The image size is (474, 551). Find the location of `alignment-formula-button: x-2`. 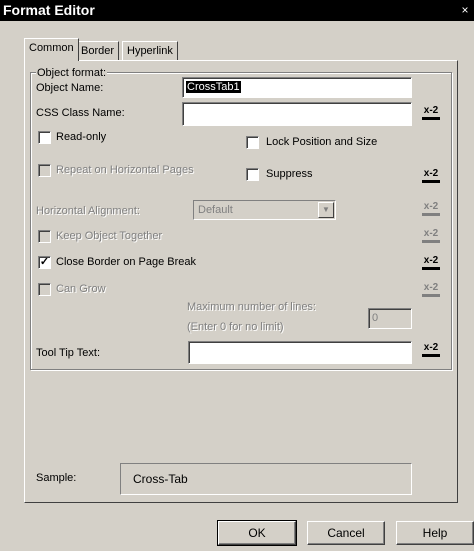

alignment-formula-button: x-2 is located at coordinates (431, 211).